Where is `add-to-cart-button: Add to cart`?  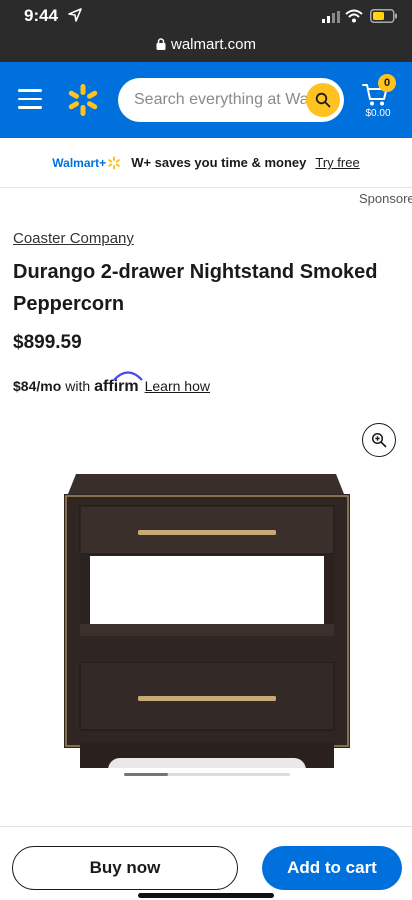
add-to-cart-button: Add to cart is located at coordinates (332, 868).